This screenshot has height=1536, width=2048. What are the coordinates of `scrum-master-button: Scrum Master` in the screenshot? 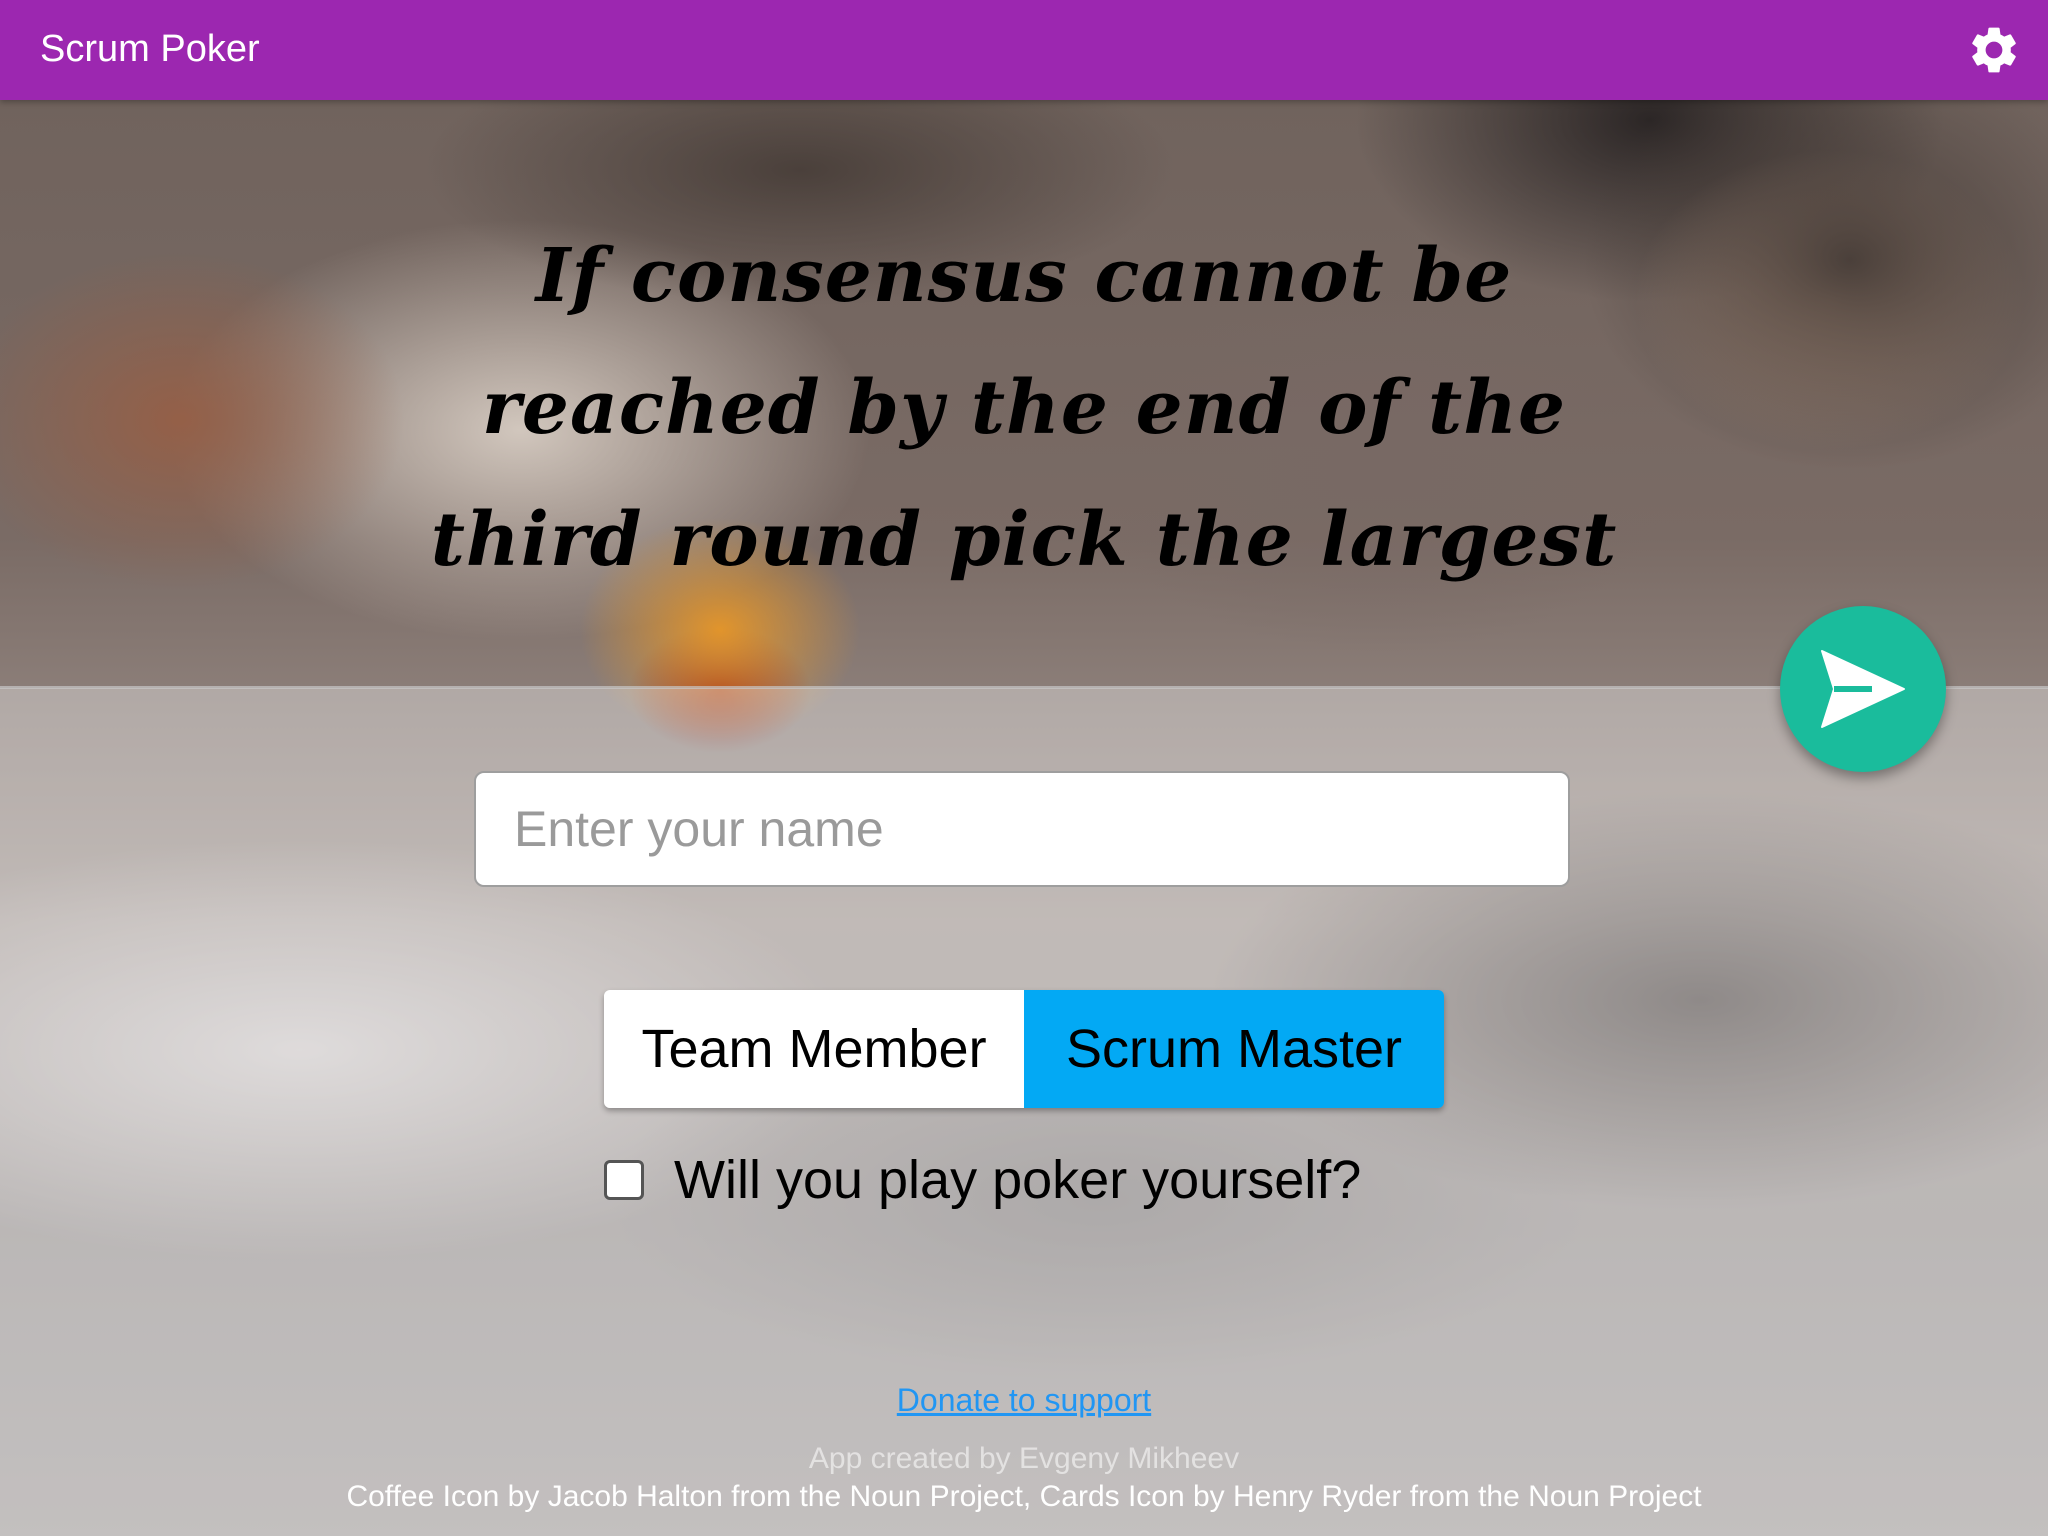 It's located at (1234, 1049).